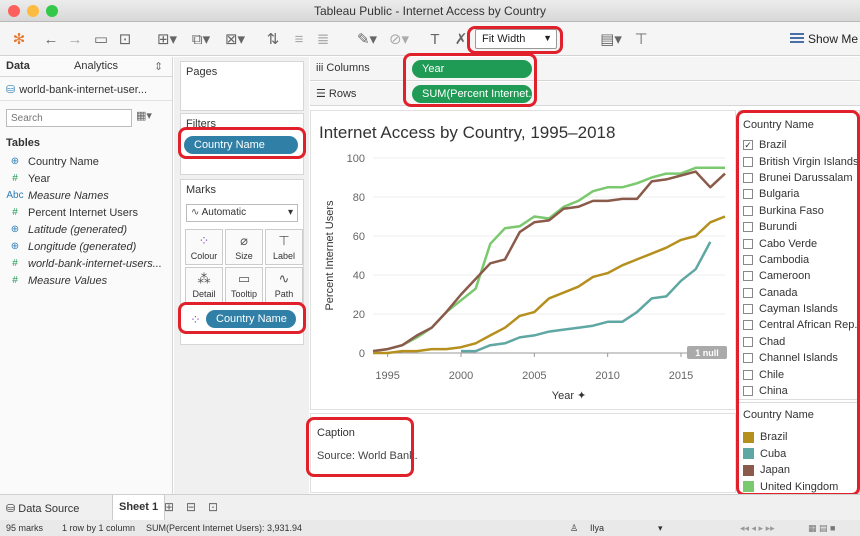 Image resolution: width=860 pixels, height=536 pixels. What do you see at coordinates (799, 309) in the screenshot?
I see `filter-item: Cayman Islands` at bounding box center [799, 309].